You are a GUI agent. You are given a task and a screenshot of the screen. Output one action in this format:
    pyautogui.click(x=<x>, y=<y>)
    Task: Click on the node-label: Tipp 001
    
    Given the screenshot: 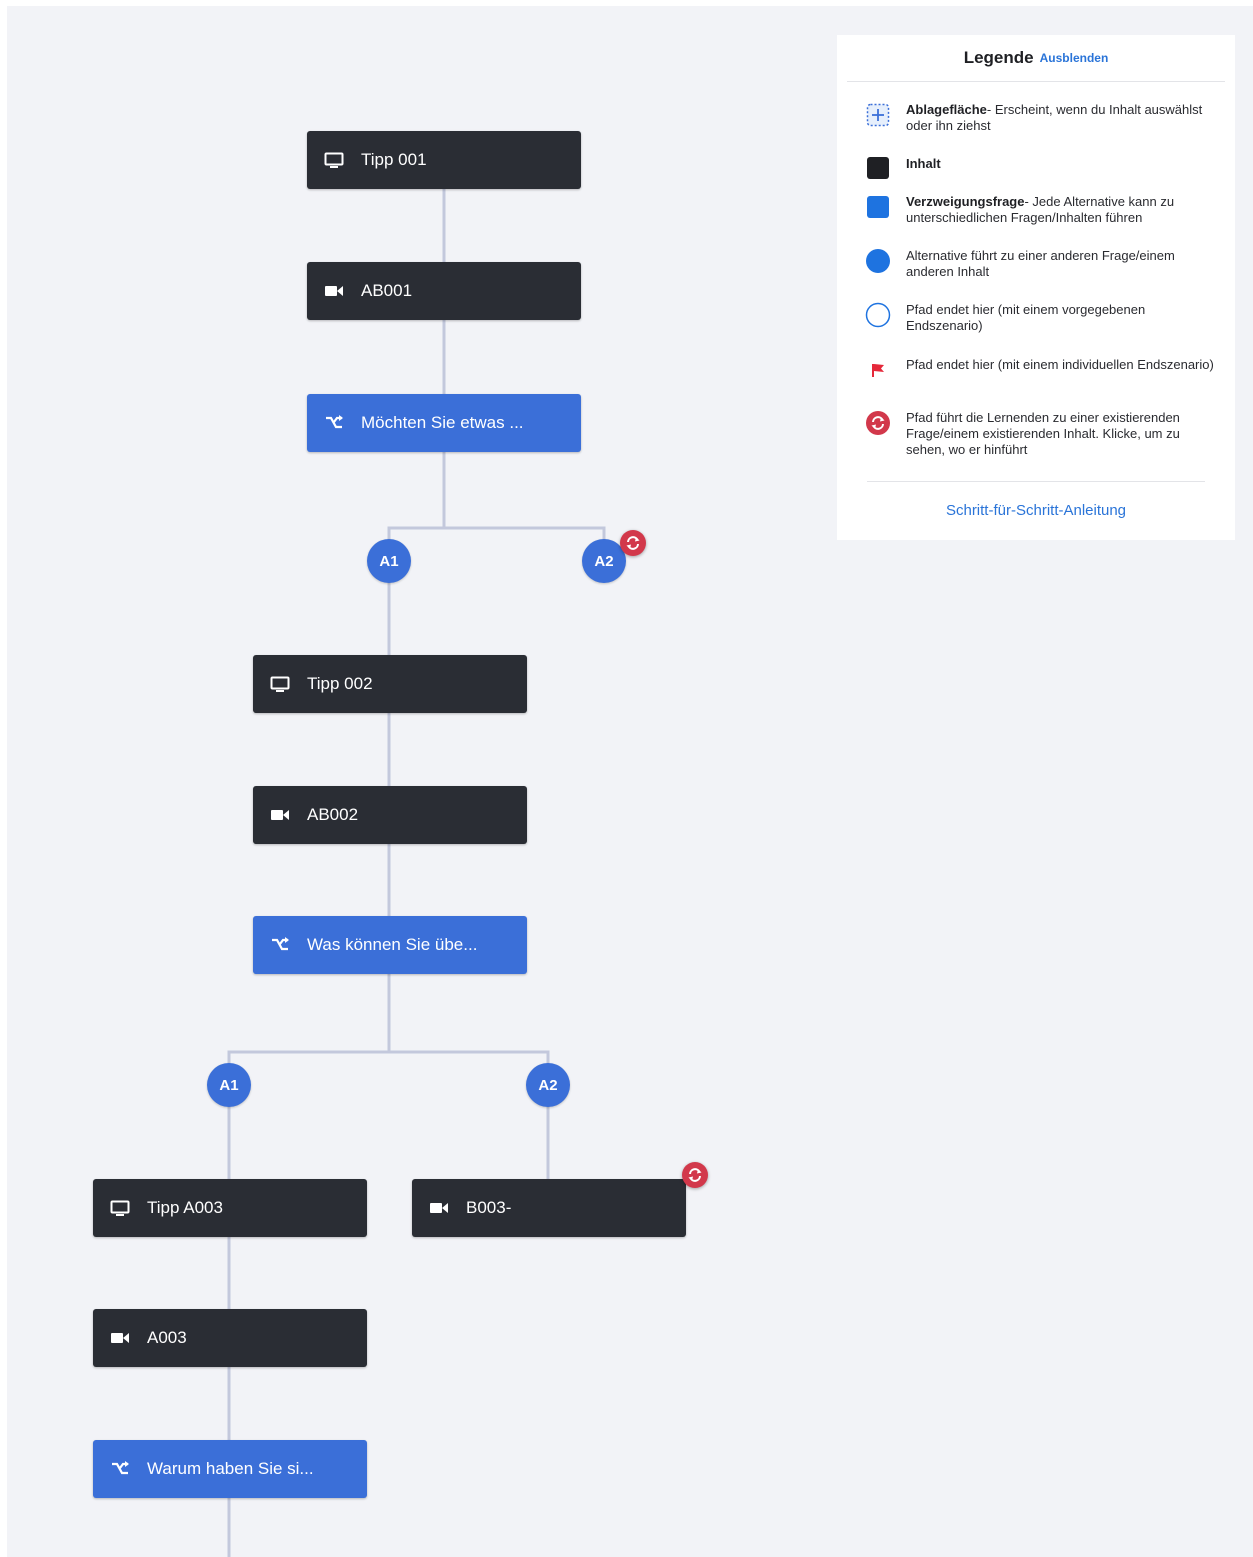 What is the action you would take?
    pyautogui.click(x=394, y=159)
    